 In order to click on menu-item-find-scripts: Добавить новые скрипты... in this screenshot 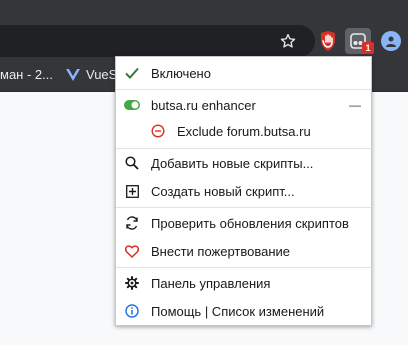, I will do `click(243, 163)`.